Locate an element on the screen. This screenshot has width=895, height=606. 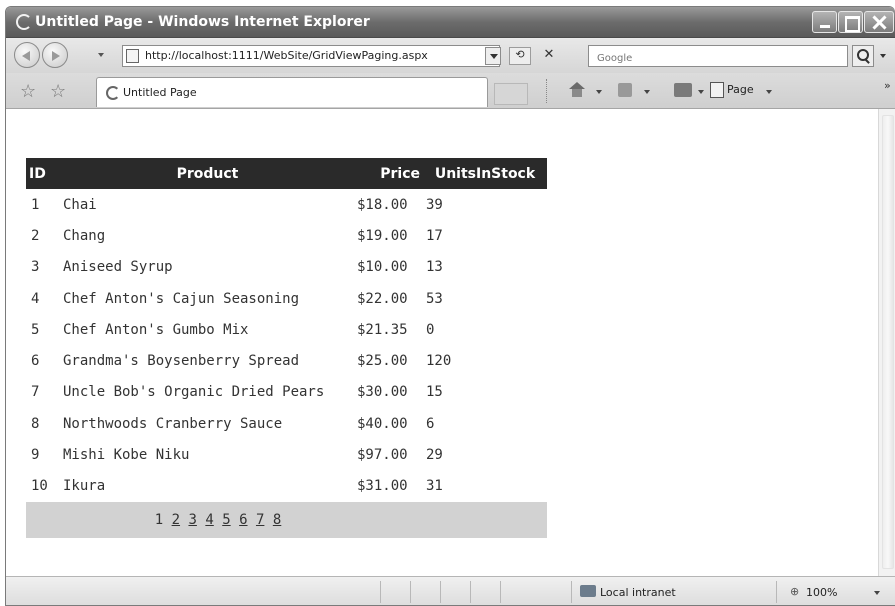
cell-price: $31.00 is located at coordinates (382, 486).